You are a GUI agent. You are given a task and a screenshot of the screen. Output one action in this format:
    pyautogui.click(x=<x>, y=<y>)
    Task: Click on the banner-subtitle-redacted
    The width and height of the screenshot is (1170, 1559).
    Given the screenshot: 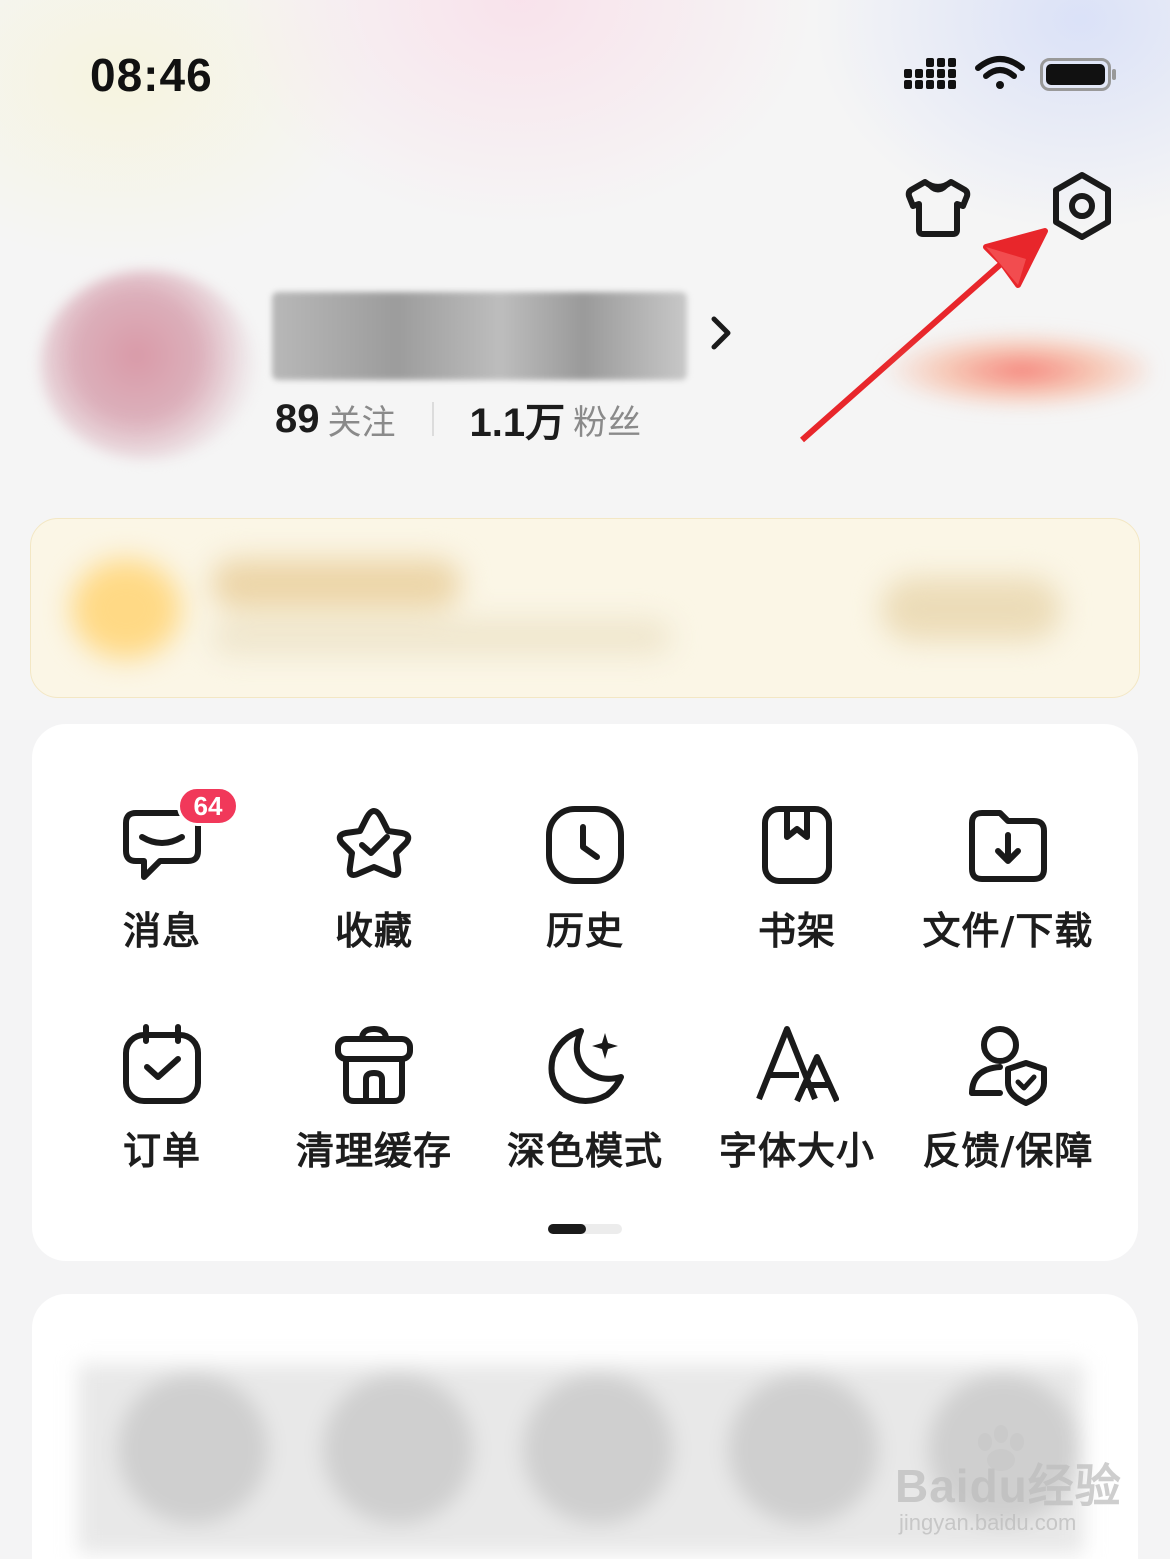 What is the action you would take?
    pyautogui.click(x=441, y=637)
    